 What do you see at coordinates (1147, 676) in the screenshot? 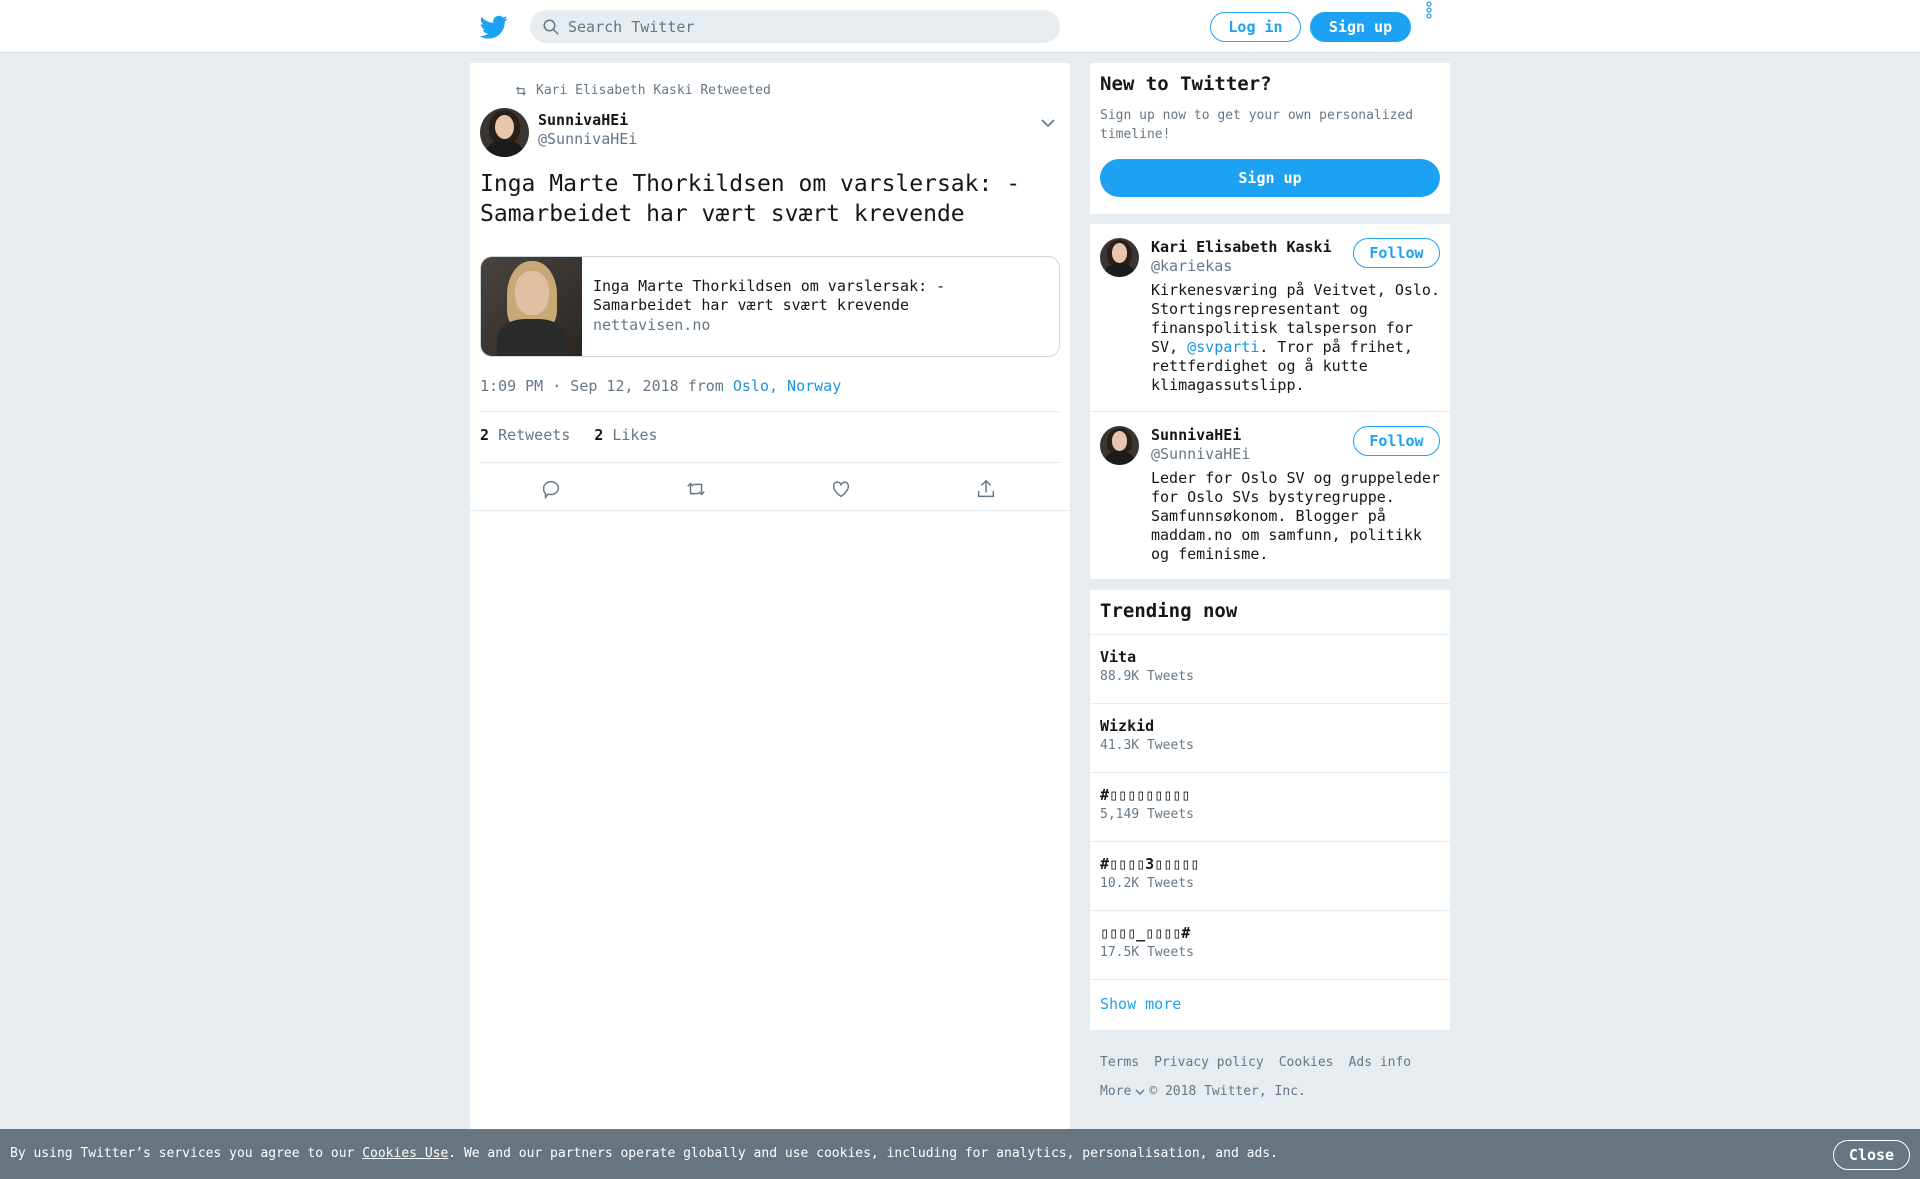
I see `trend-count: 88.9K Tweets` at bounding box center [1147, 676].